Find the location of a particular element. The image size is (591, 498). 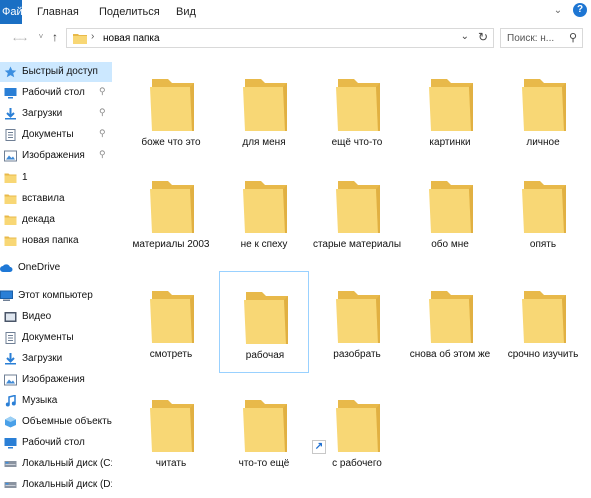

sidebar-item-12: Видео is located at coordinates (56, 317).